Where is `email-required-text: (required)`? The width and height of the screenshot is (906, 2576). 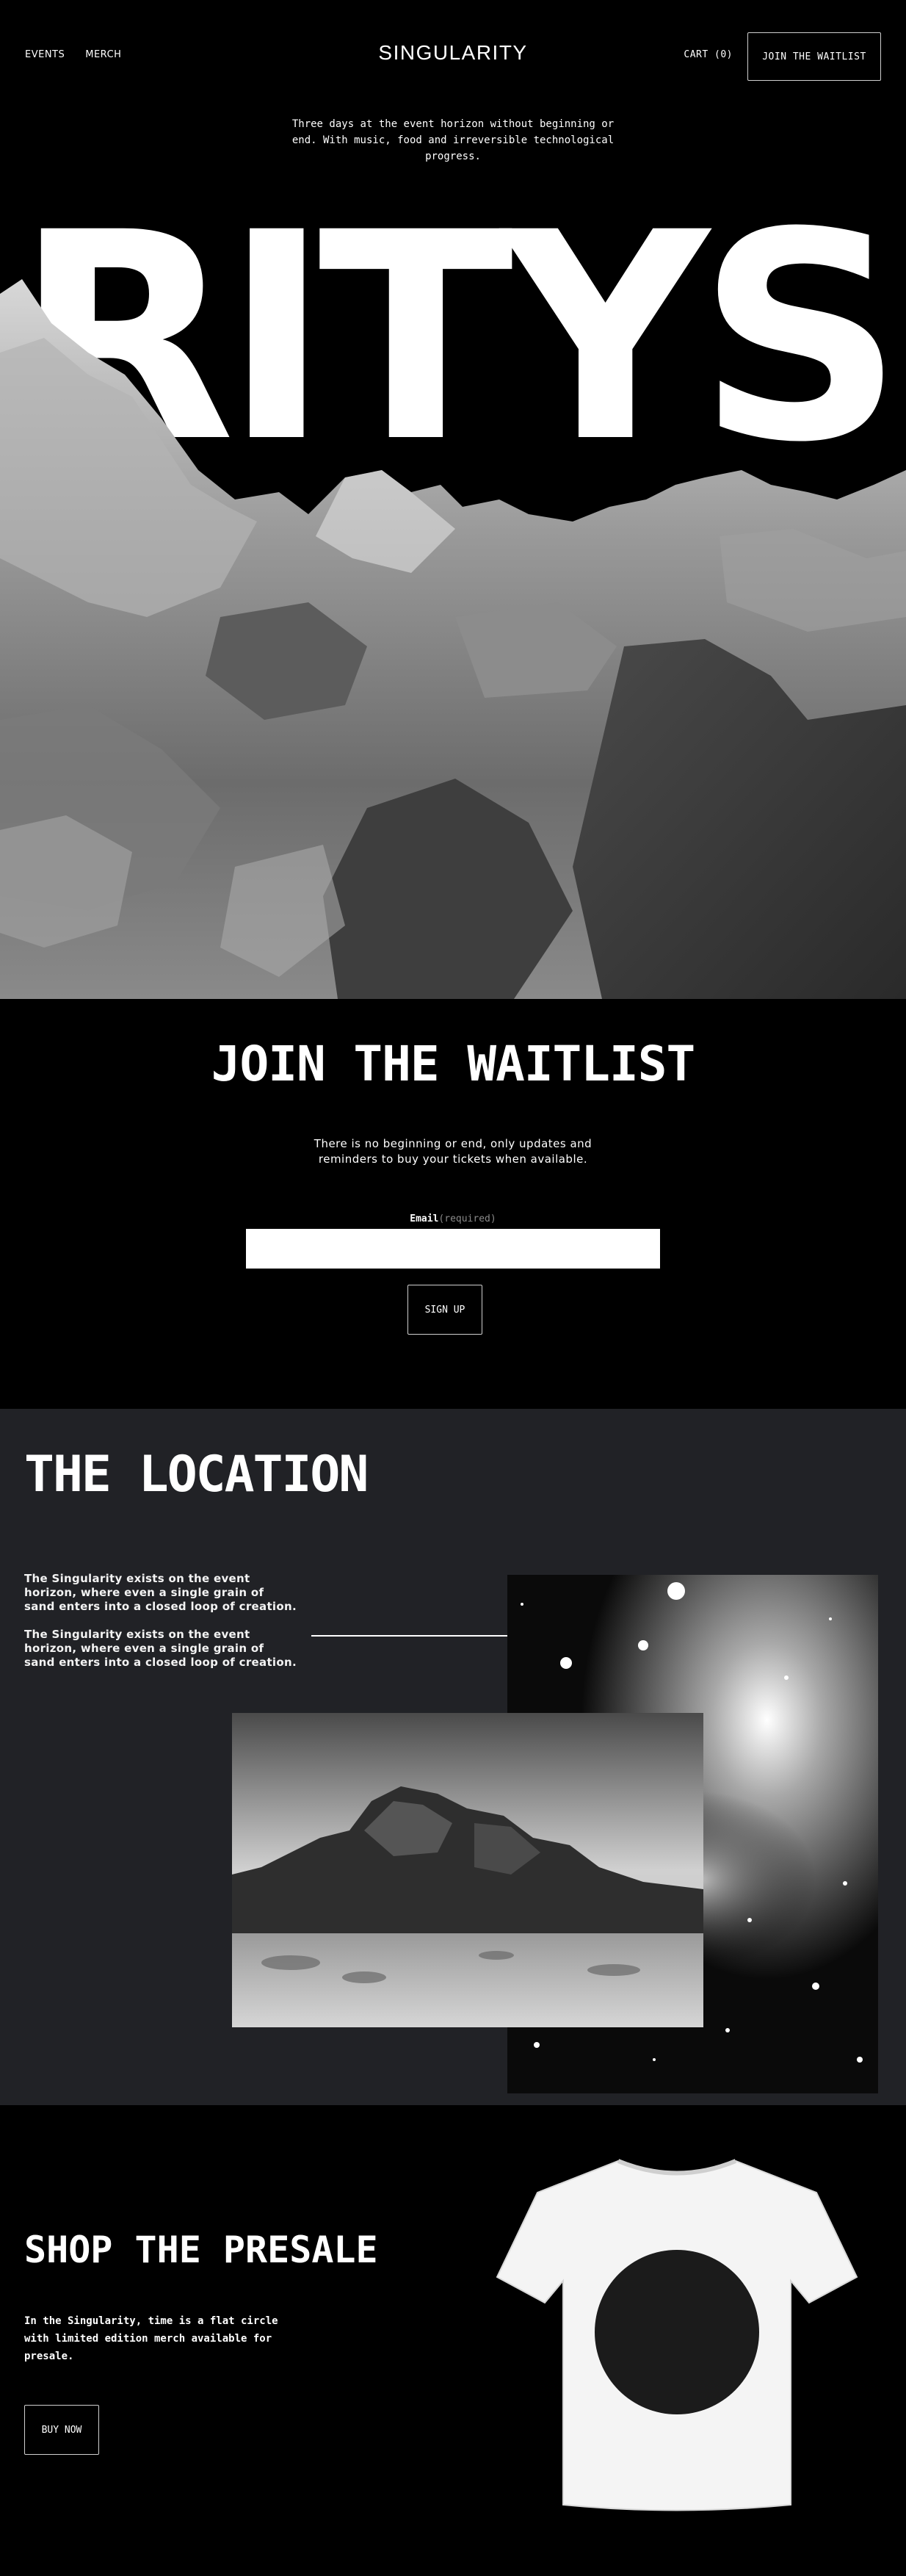
email-required-text: (required) is located at coordinates (467, 1218).